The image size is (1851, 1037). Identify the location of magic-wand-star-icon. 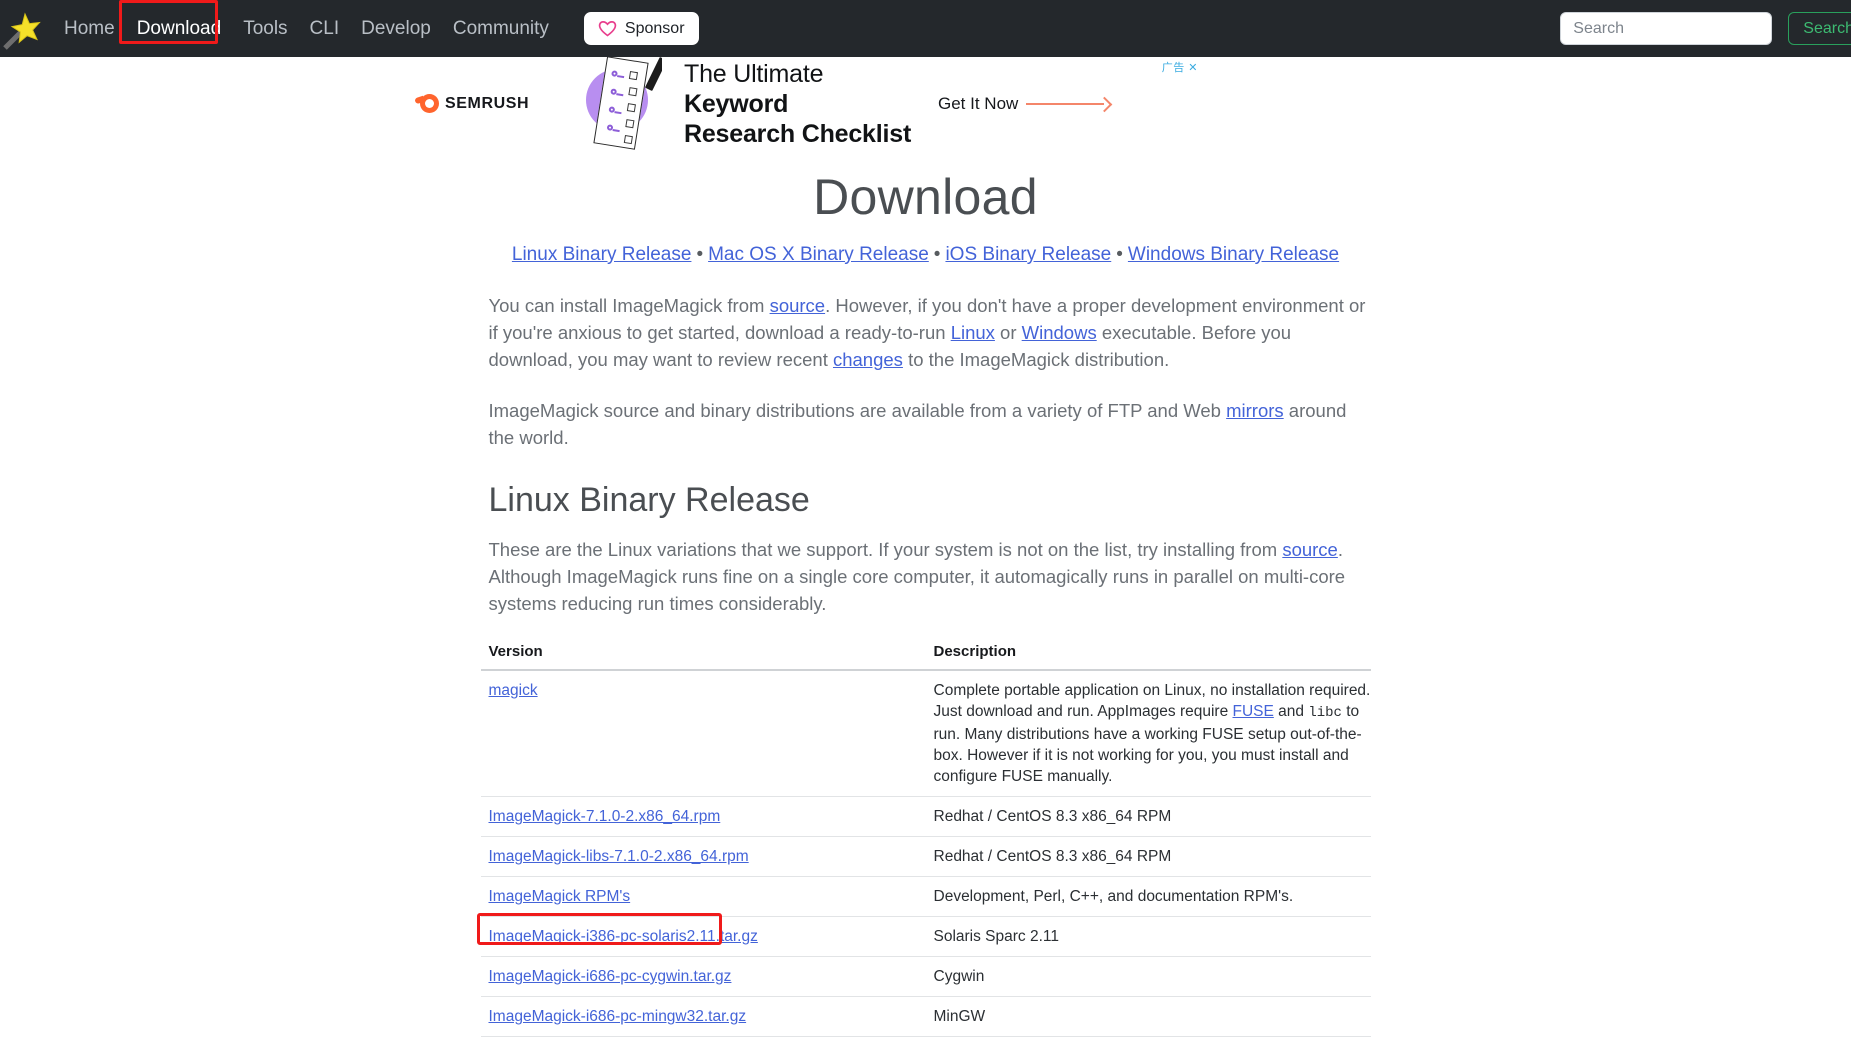
(22, 31).